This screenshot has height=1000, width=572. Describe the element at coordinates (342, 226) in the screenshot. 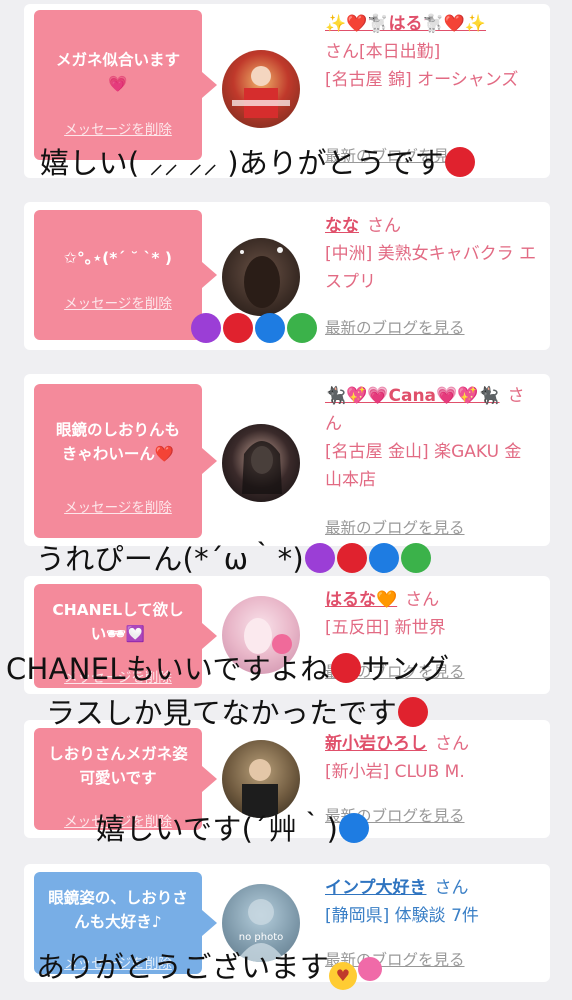

I see `sender-name: なな` at that location.